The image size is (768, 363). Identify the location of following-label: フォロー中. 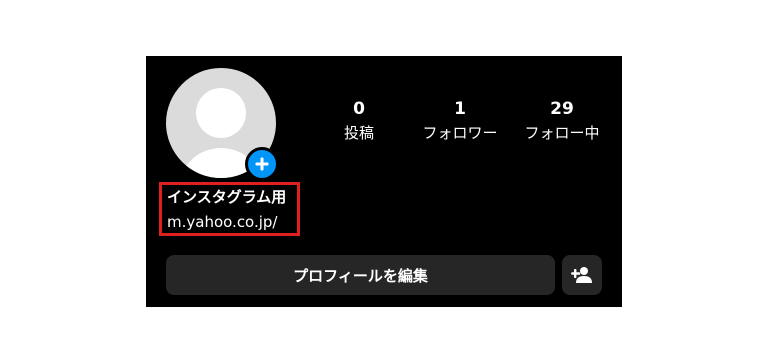
(562, 133).